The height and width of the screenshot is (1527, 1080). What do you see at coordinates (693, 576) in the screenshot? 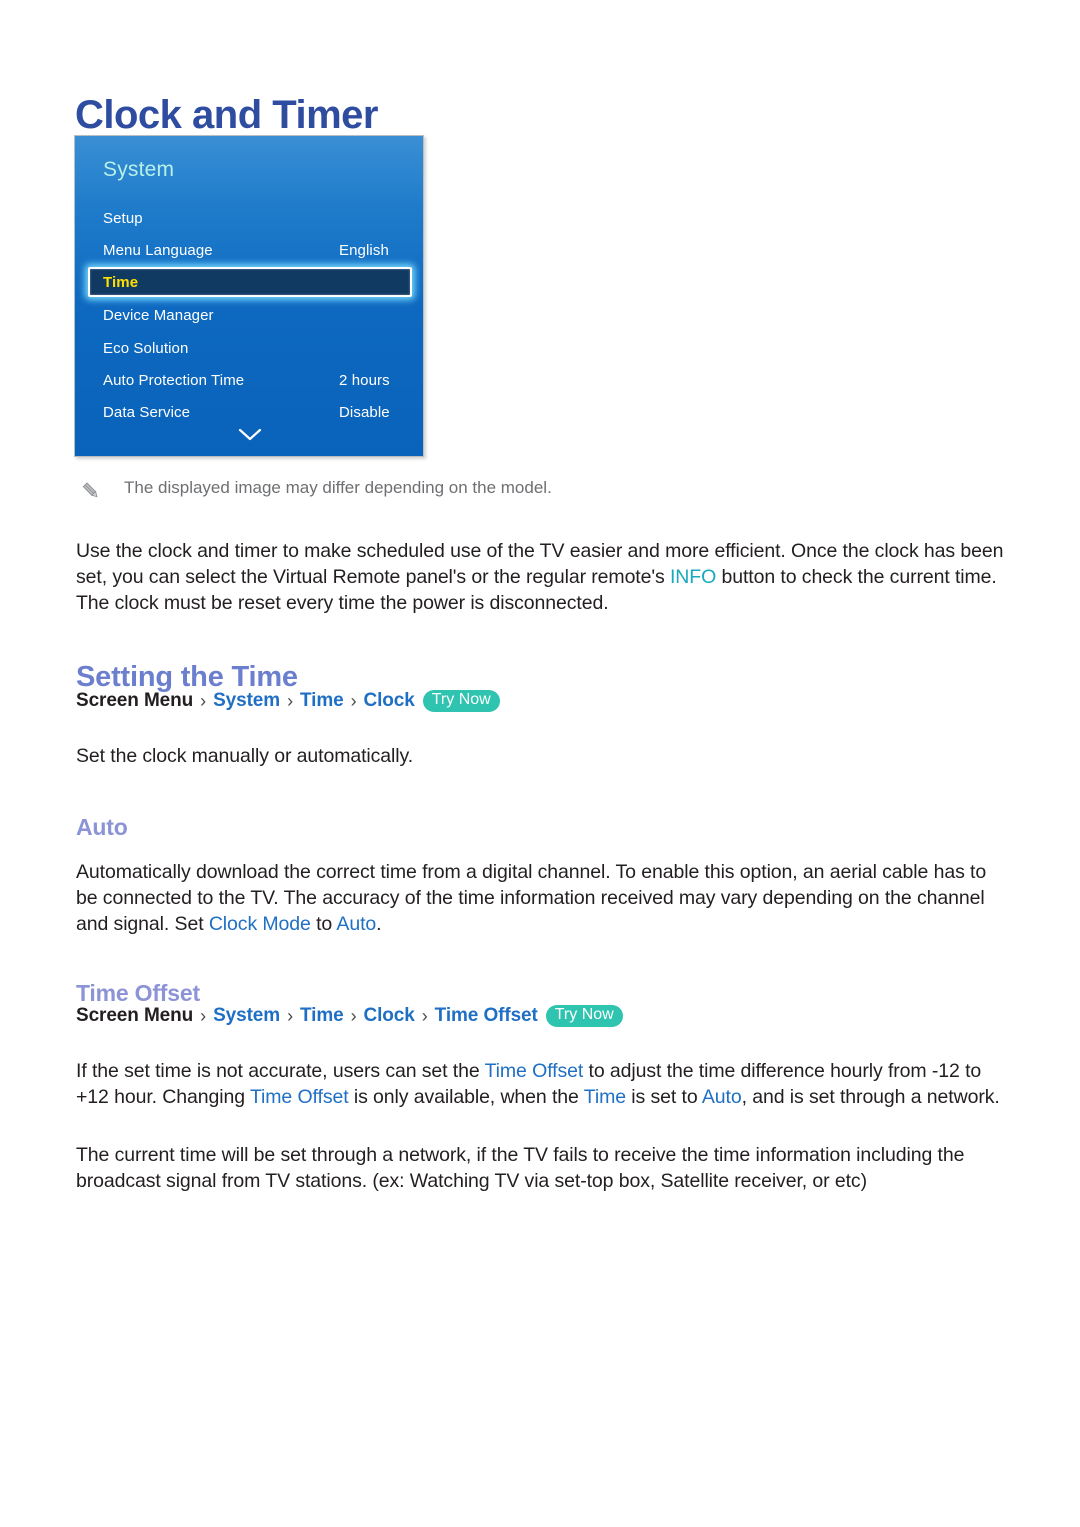
I see `info-button-reference: INFO` at bounding box center [693, 576].